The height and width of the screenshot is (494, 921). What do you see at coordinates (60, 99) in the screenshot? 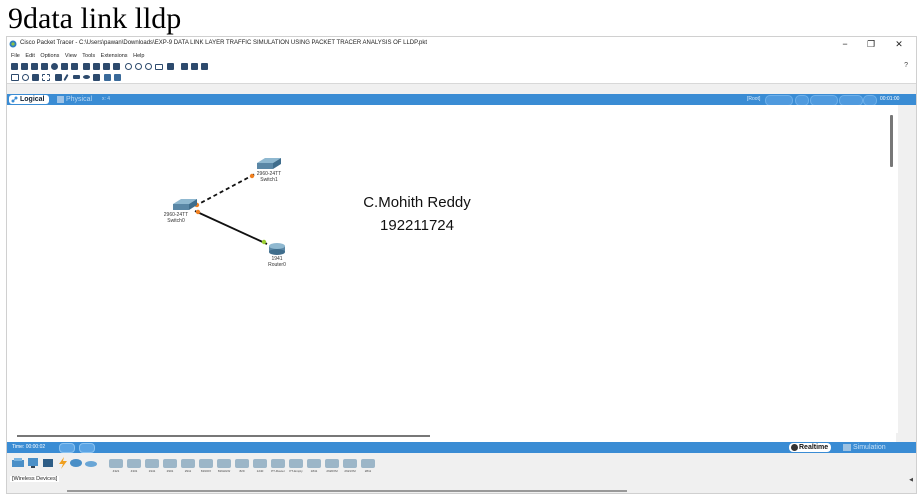
I see `physical-icon` at bounding box center [60, 99].